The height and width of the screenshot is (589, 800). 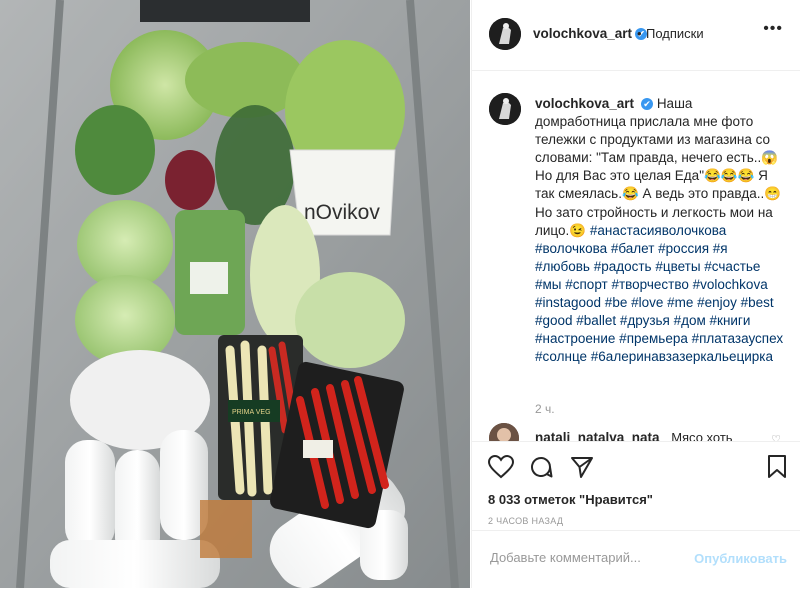 I want to click on caption-time: 2 ч., so click(x=545, y=409).